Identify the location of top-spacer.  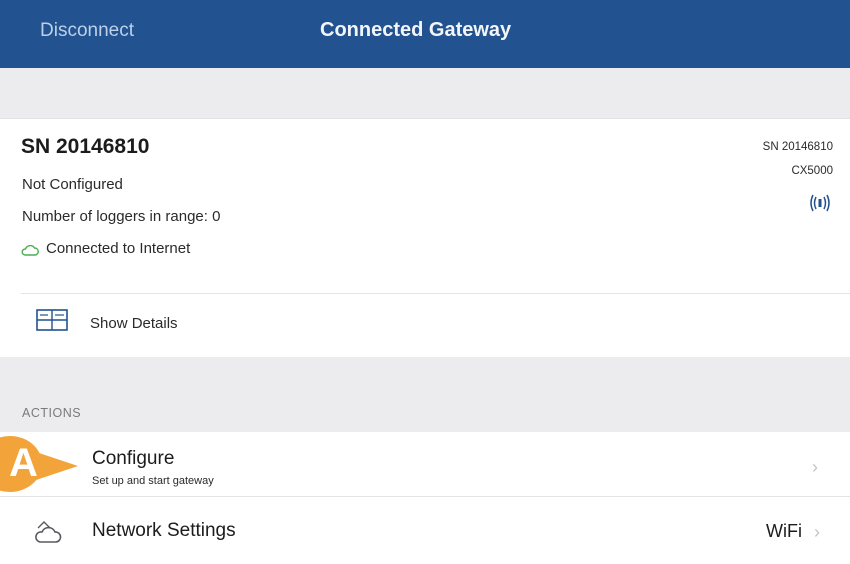
(425, 93).